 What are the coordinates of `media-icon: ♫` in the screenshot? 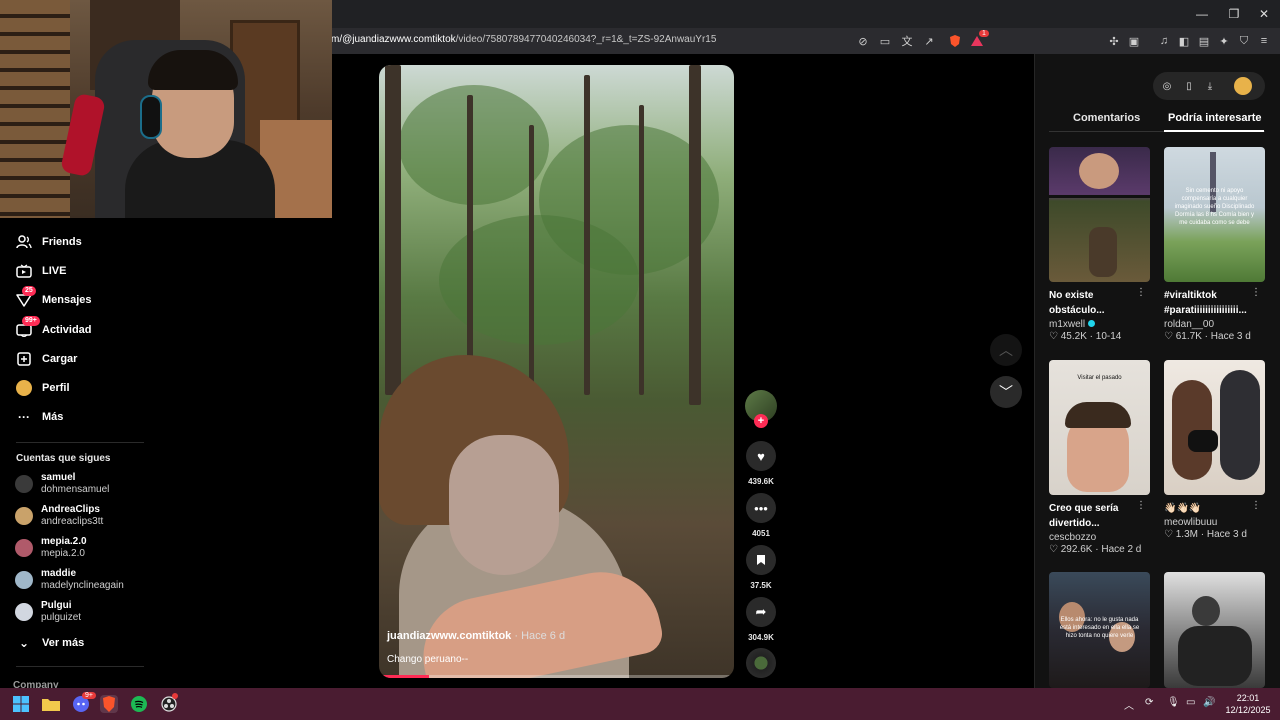 It's located at (1164, 41).